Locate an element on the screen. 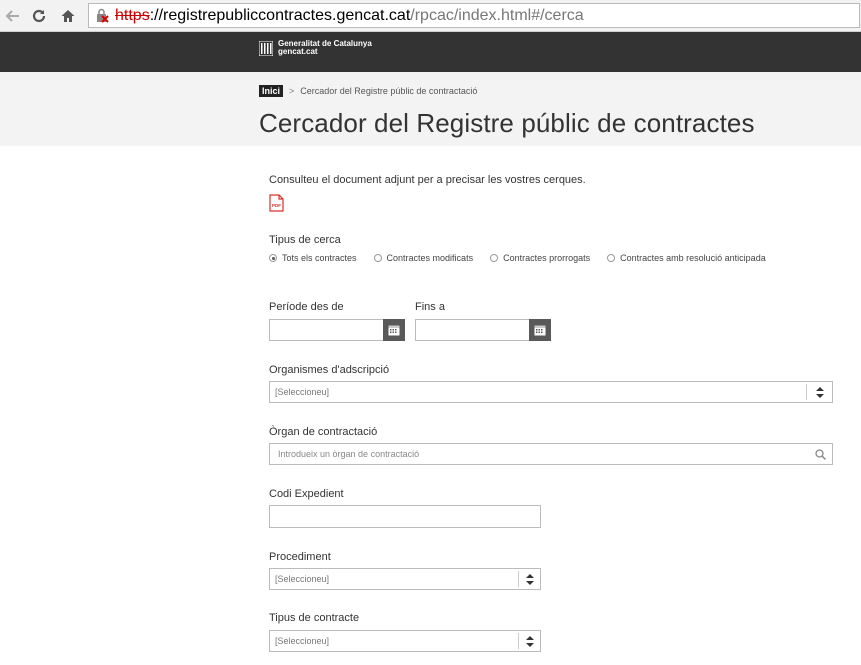 Image resolution: width=861 pixels, height=665 pixels. gencat-logo: Generalitat de Catalunya gencat.cat is located at coordinates (315, 48).